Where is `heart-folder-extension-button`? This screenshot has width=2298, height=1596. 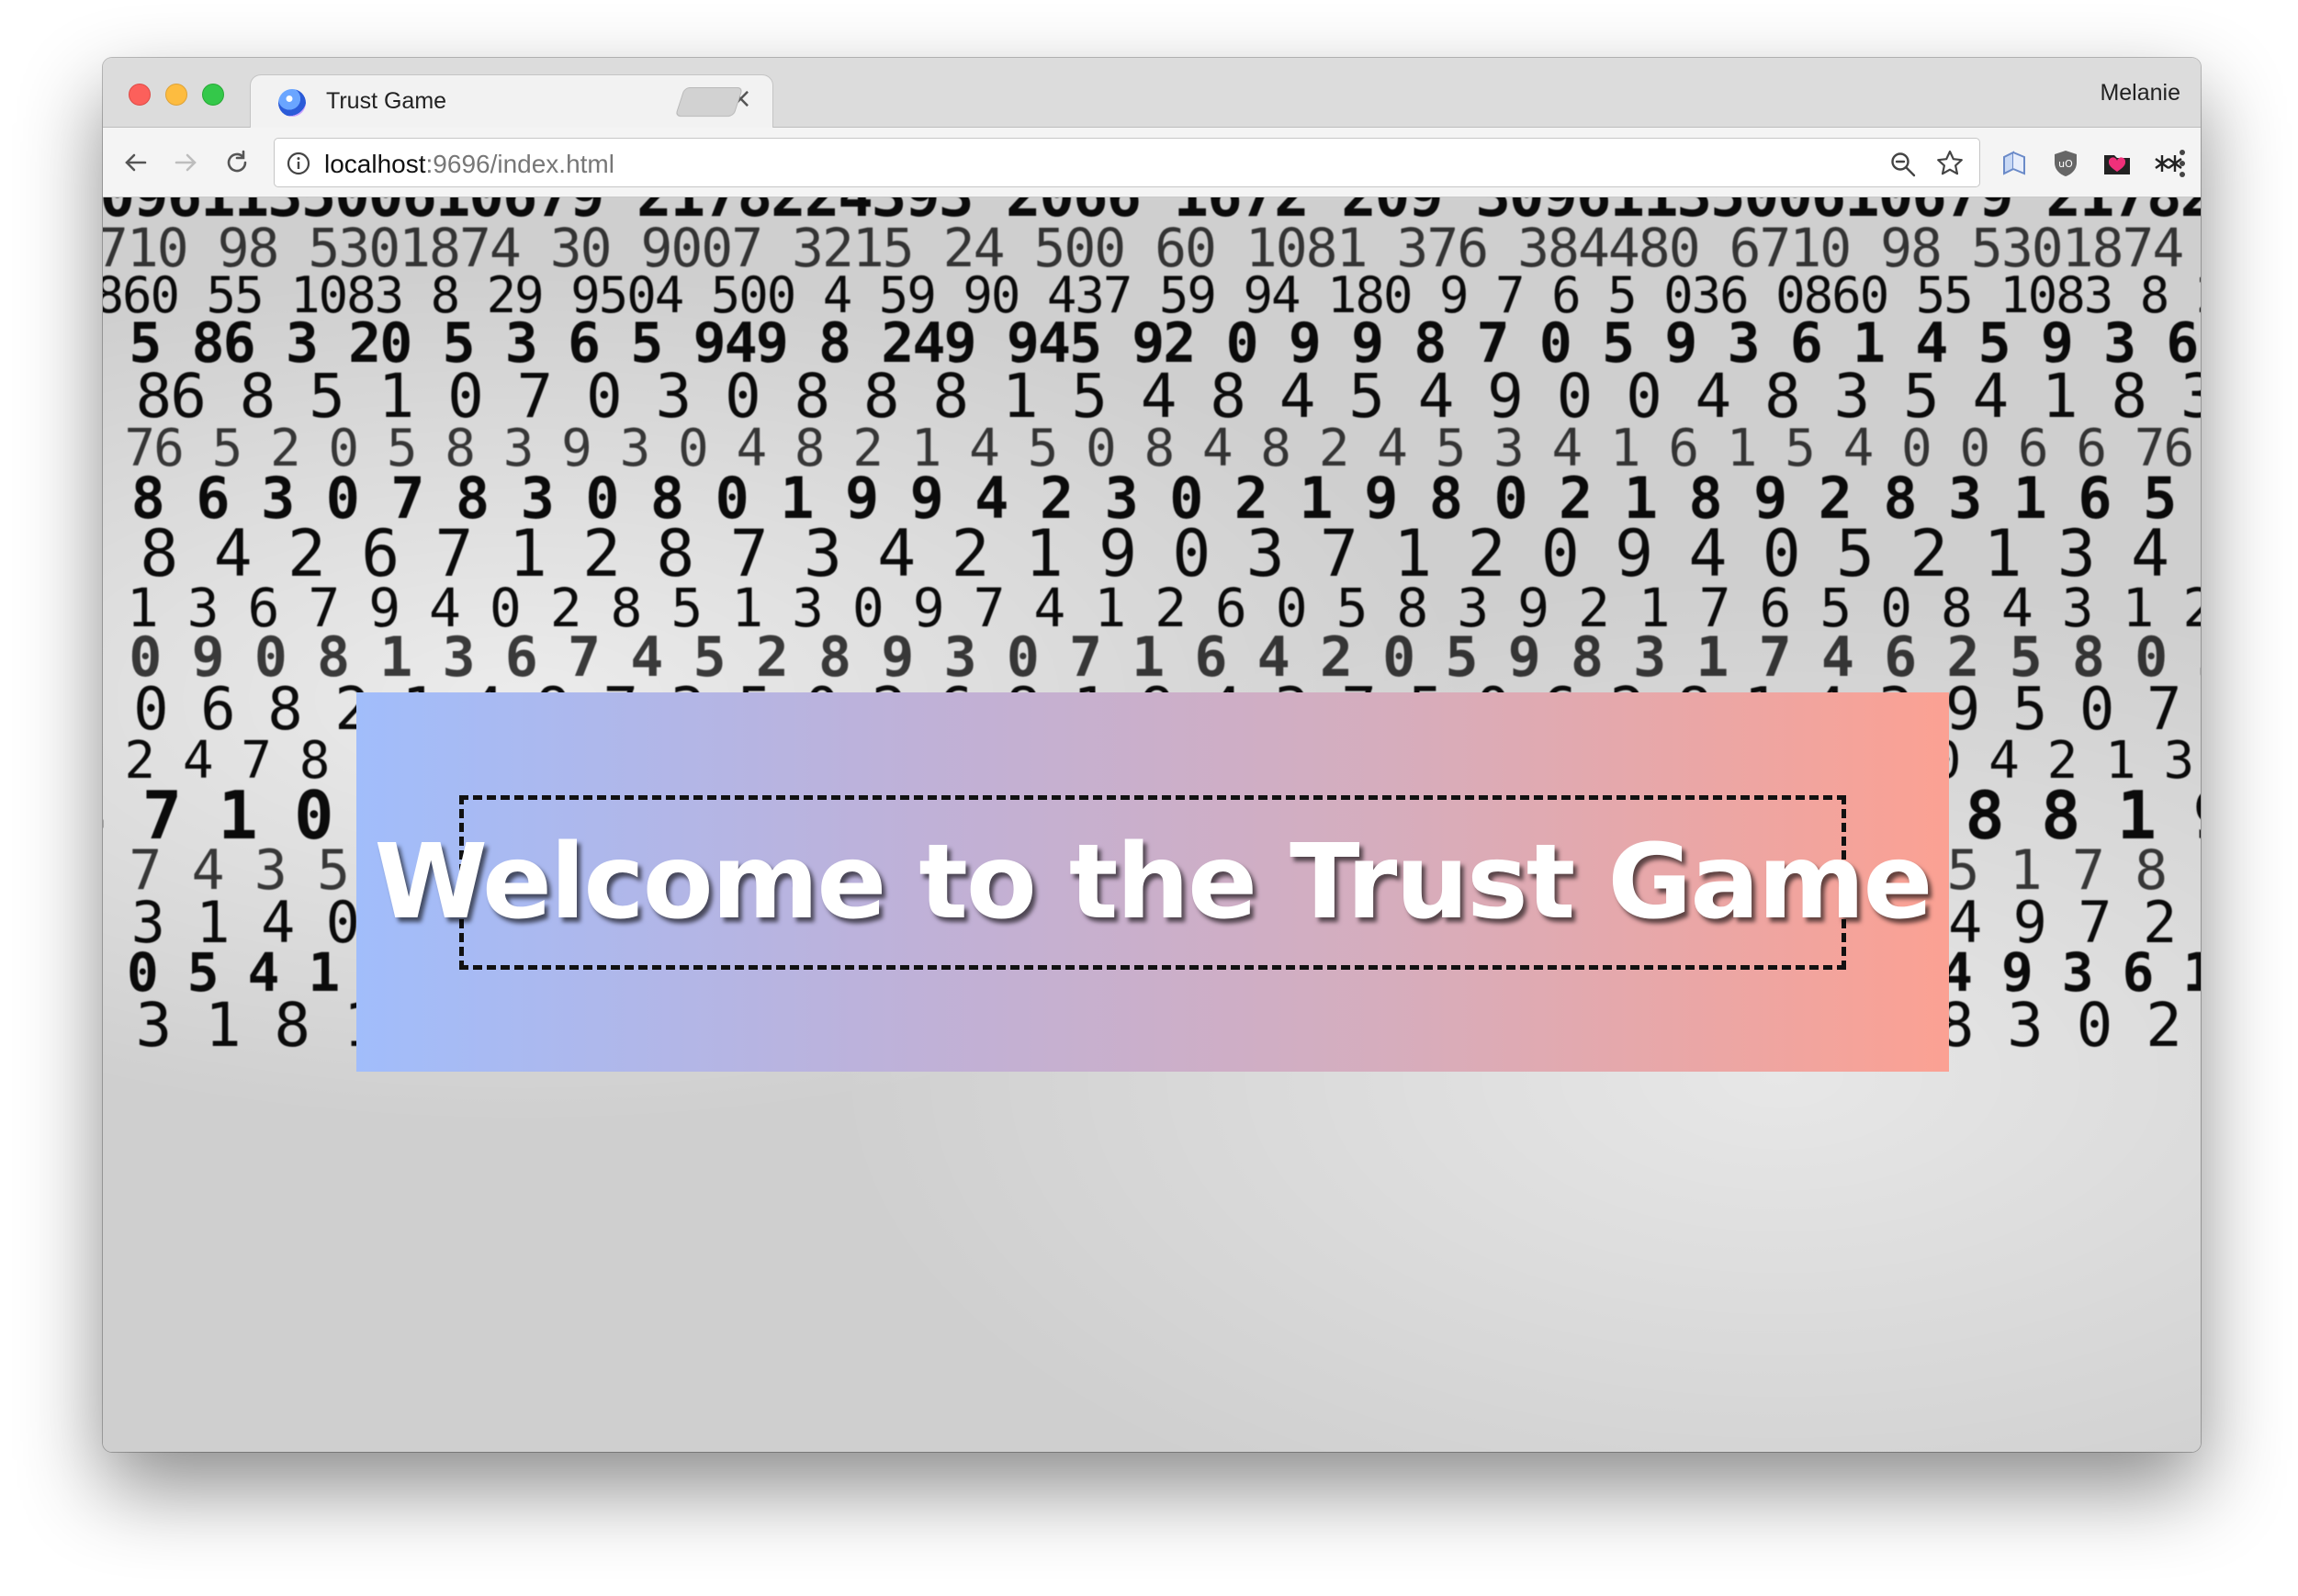 heart-folder-extension-button is located at coordinates (2117, 163).